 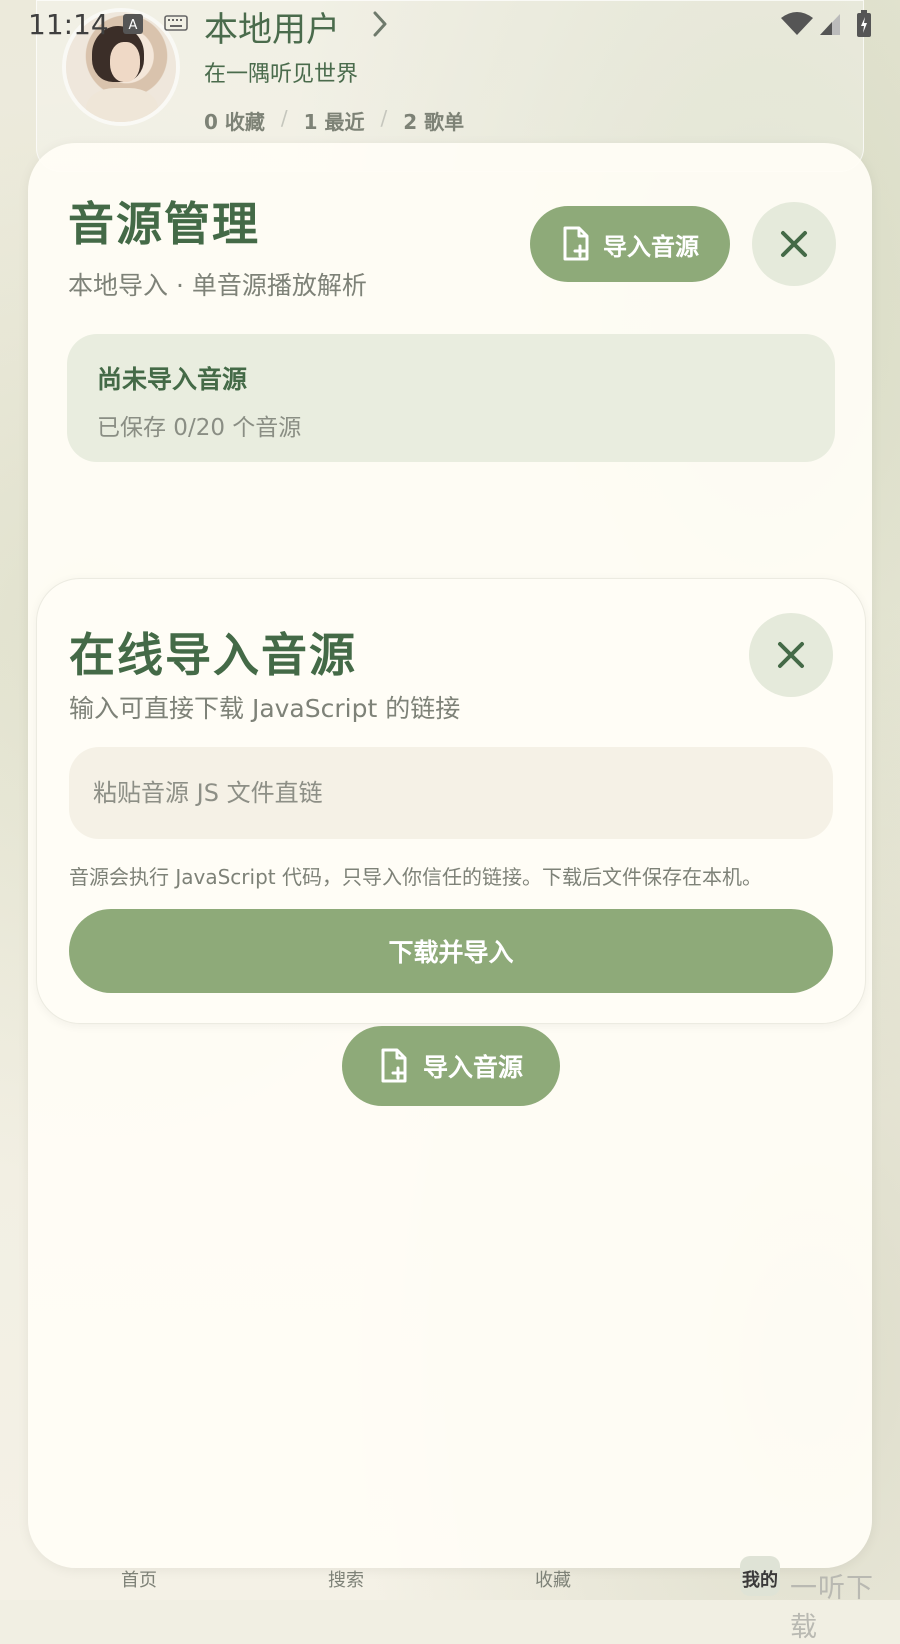 I want to click on download-import-button: 下载并导入, so click(x=451, y=951).